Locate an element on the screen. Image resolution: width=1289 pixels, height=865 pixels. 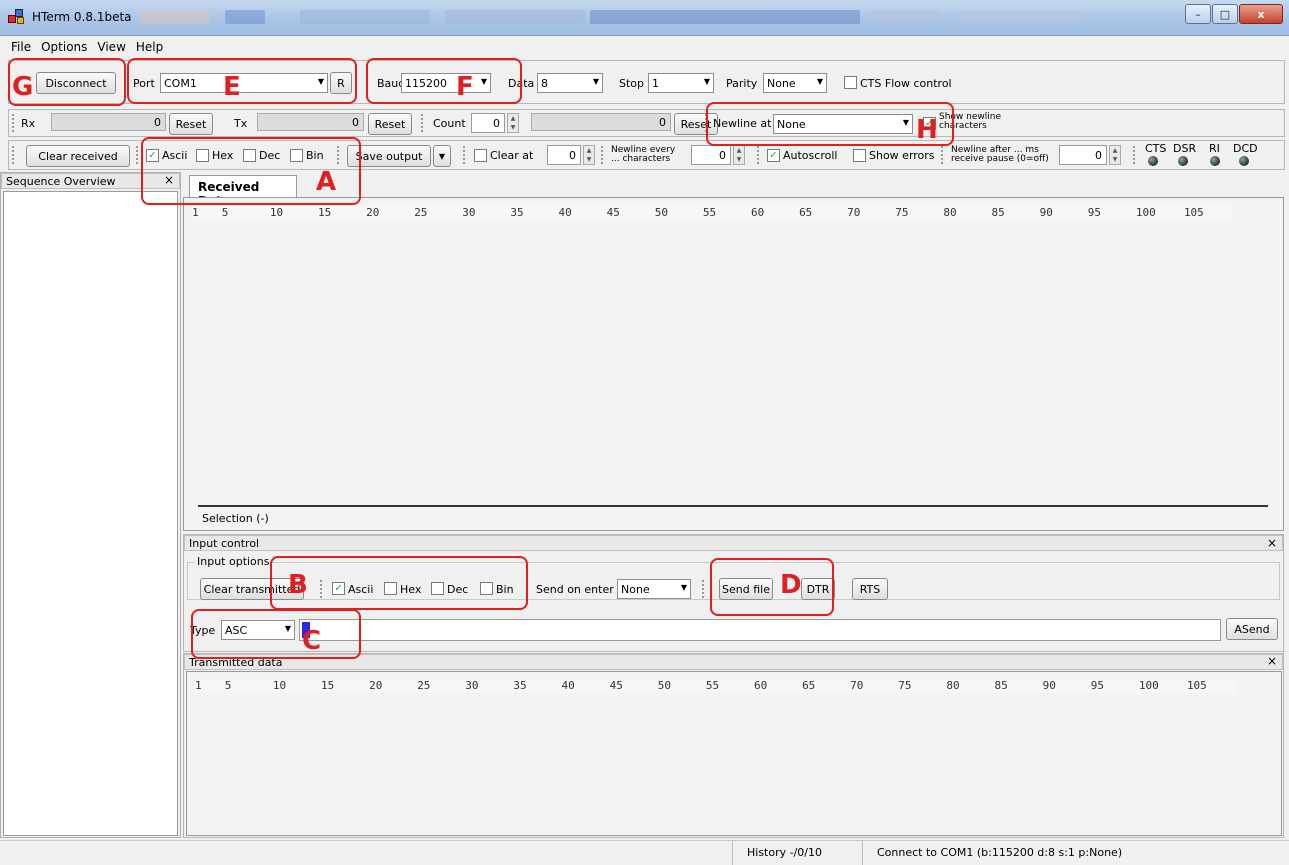
autoscroll-checkbox: ✓ is located at coordinates (773, 155).